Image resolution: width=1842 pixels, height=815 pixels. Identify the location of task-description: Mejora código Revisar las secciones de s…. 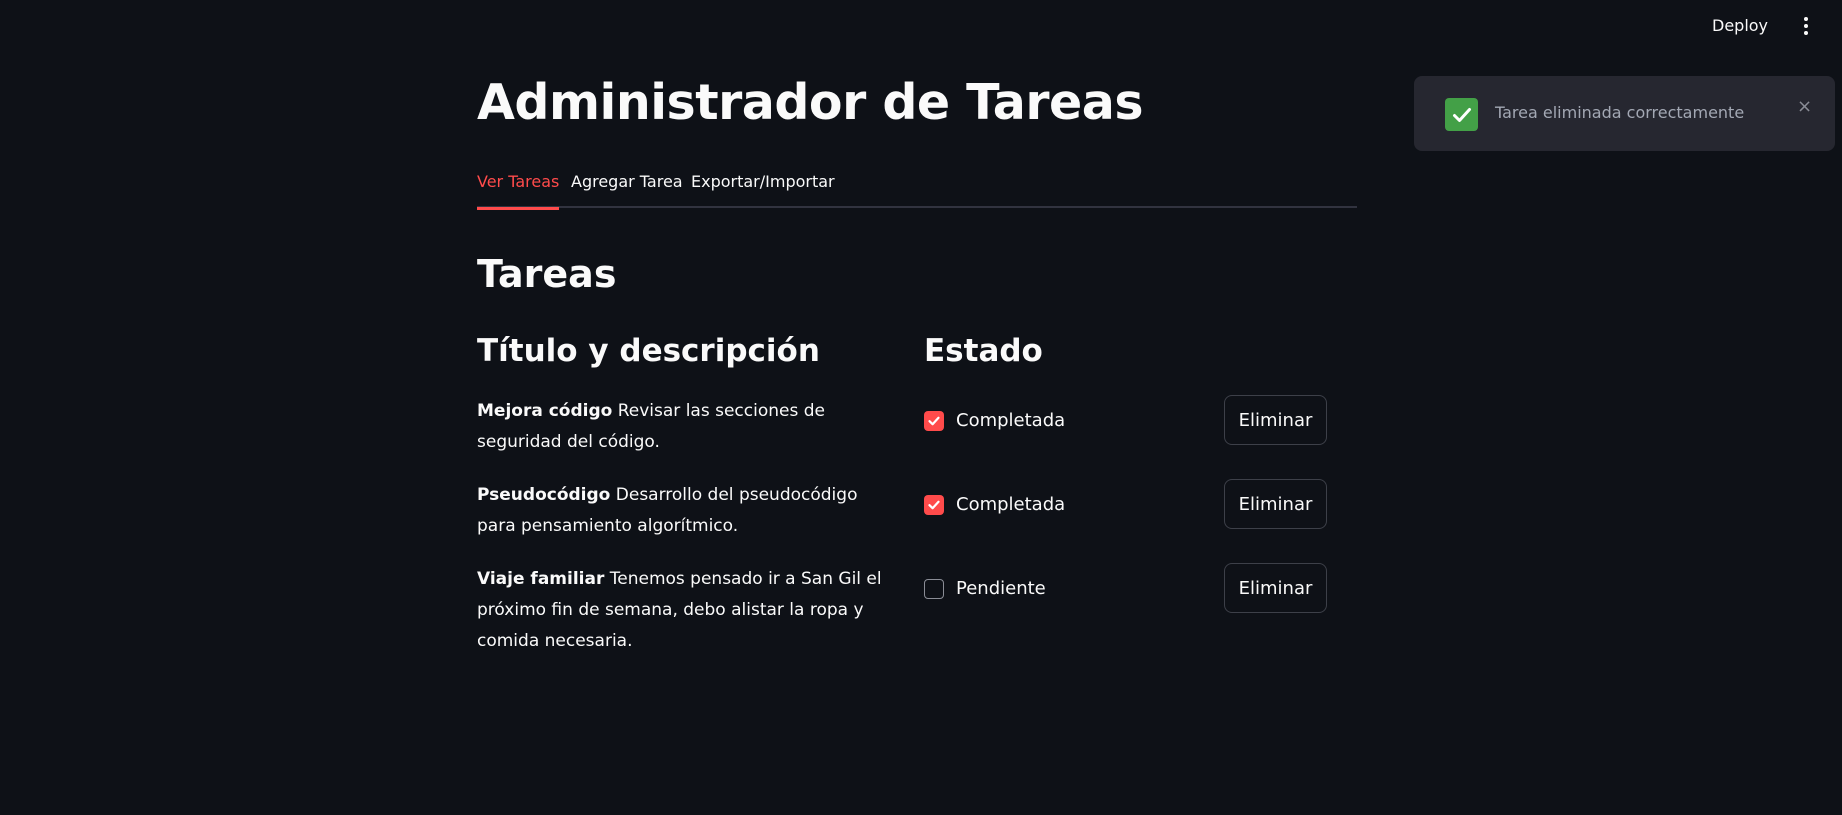
(687, 427).